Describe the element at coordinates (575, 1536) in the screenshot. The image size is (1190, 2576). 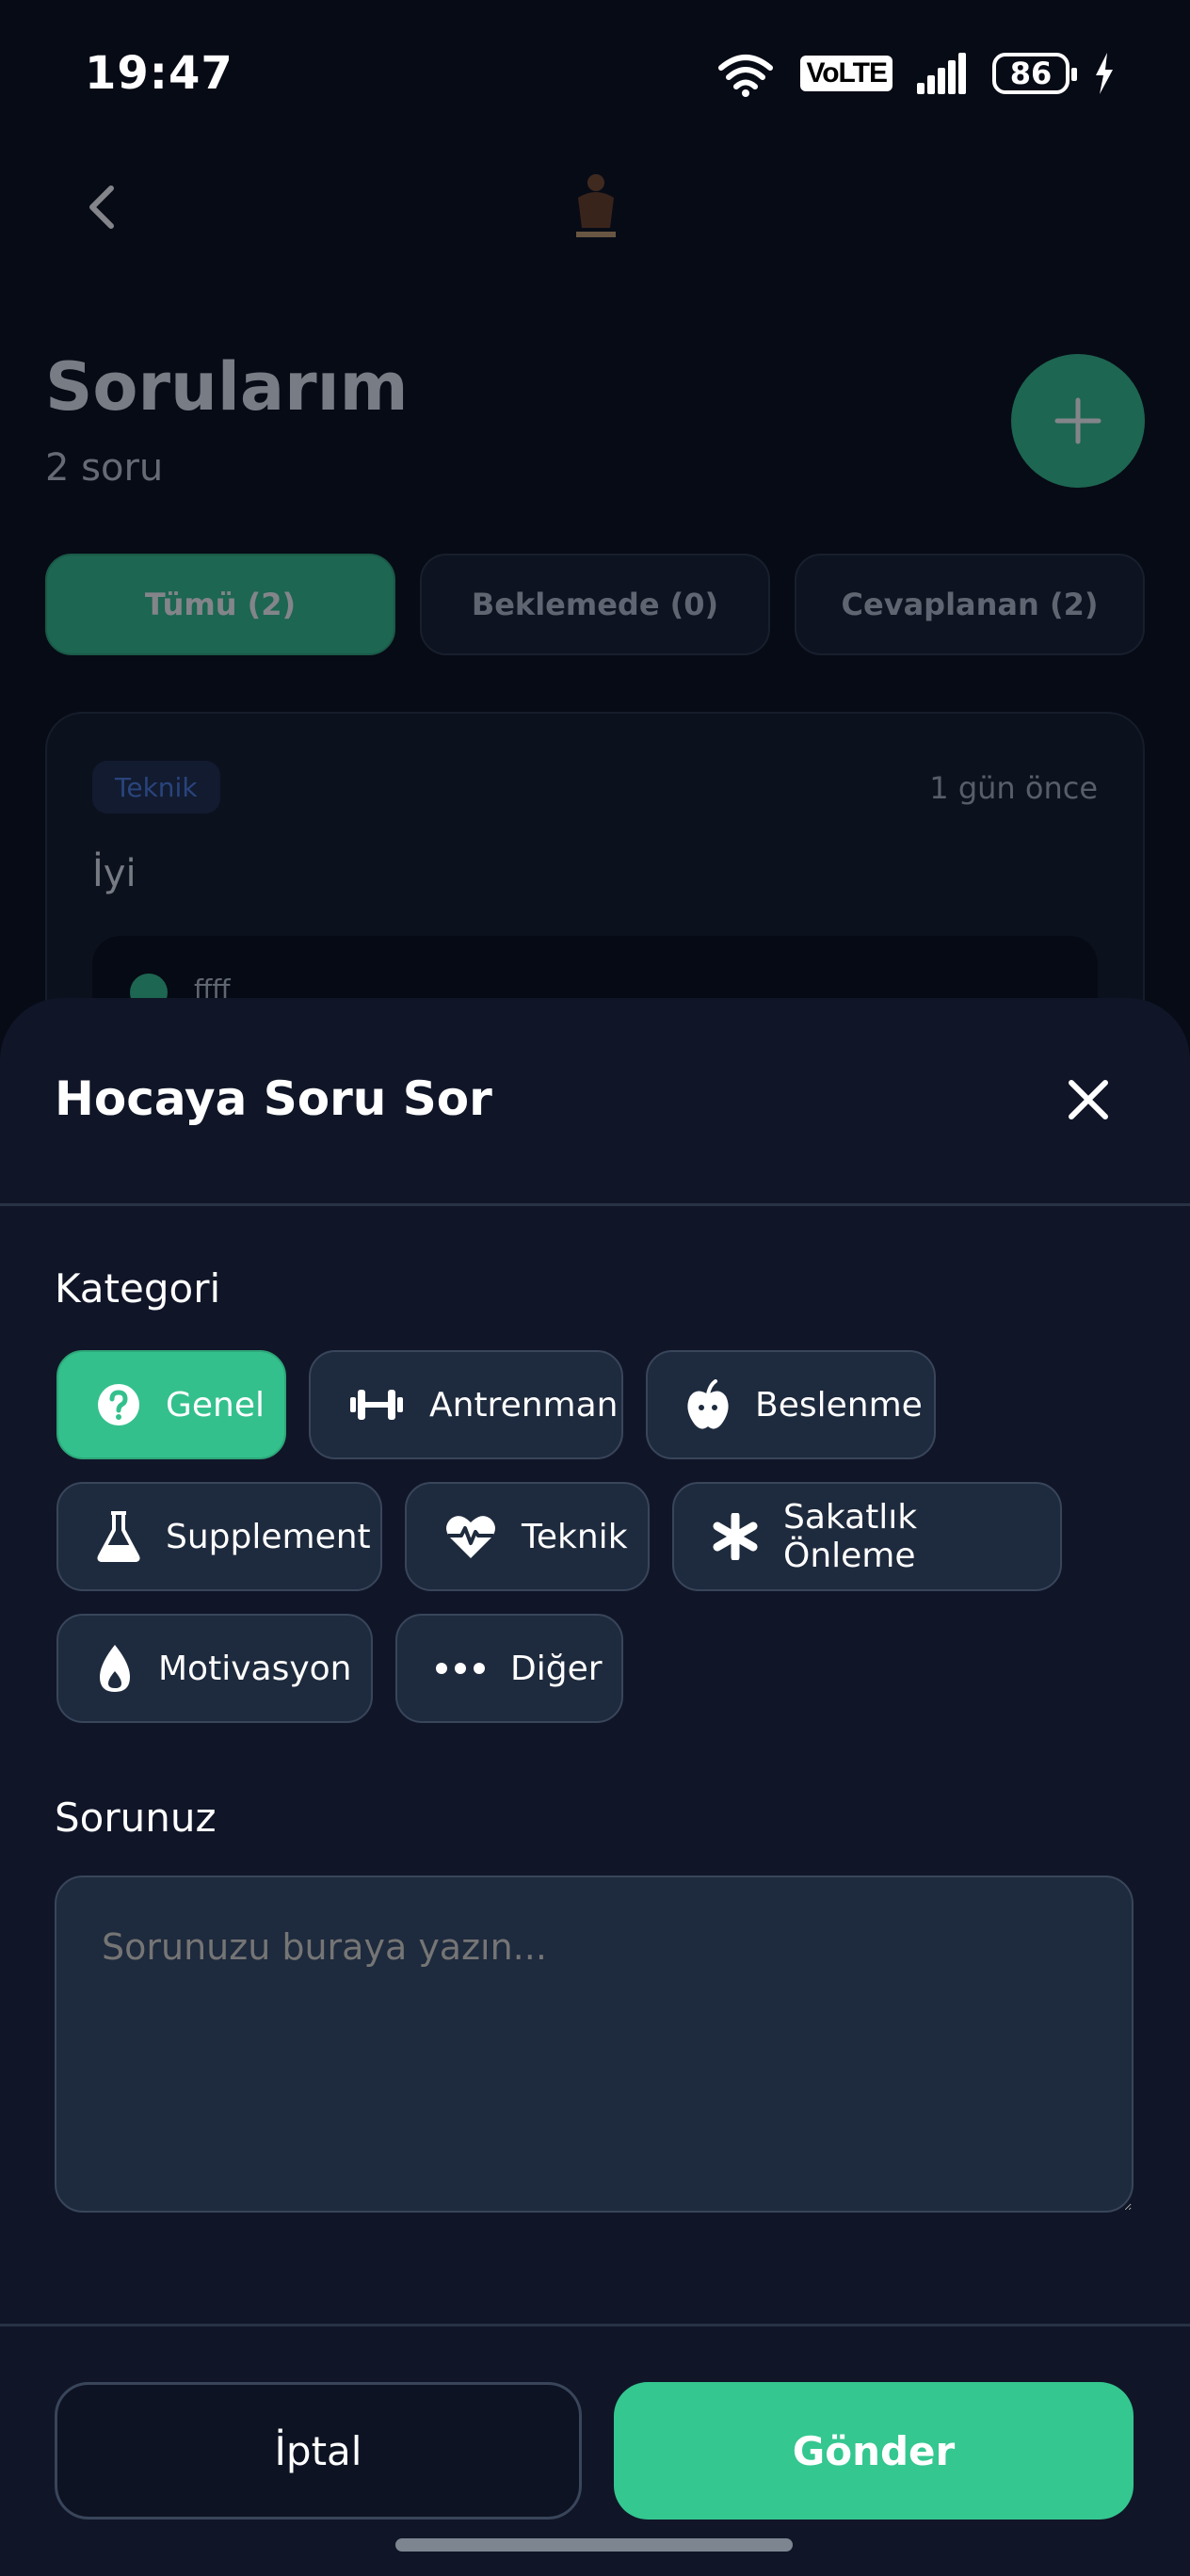
I see `chip-label: Teknik` at that location.